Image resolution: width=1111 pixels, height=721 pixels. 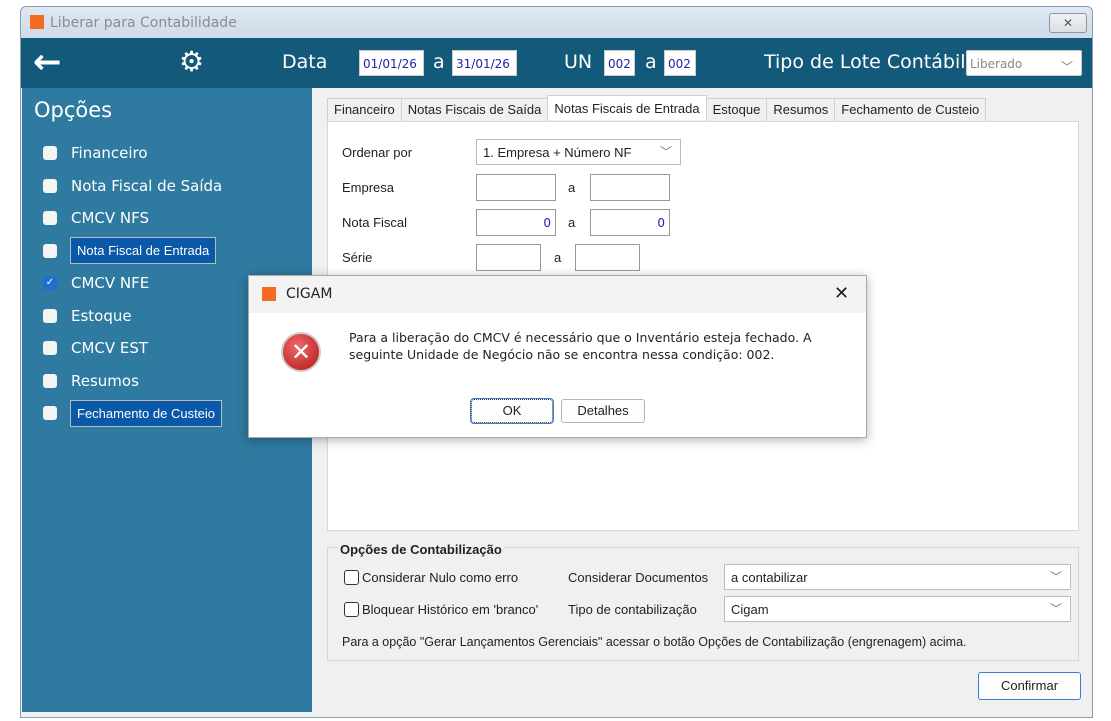 What do you see at coordinates (474, 110) in the screenshot?
I see `tab: Notas Fiscais de Saída` at bounding box center [474, 110].